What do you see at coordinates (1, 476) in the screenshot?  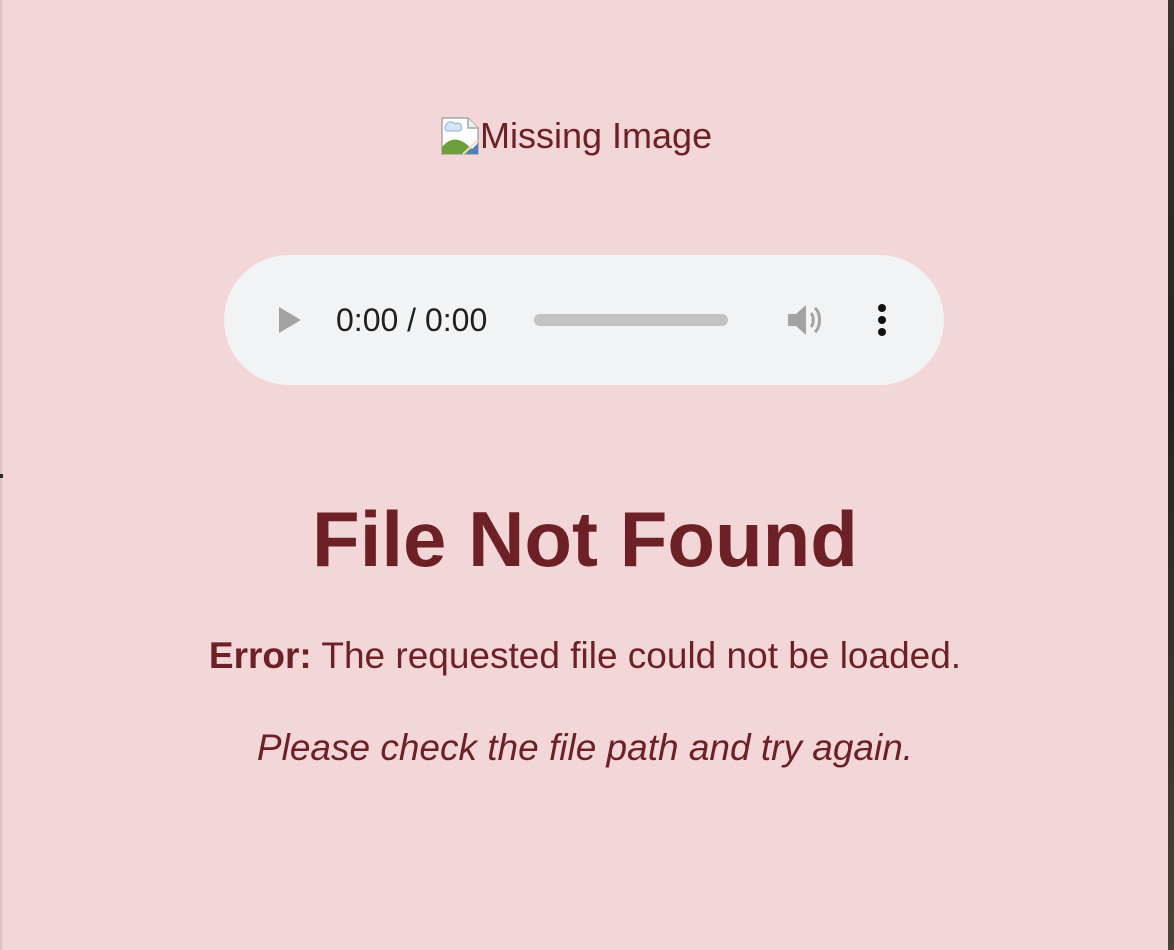 I see `cursor-mark` at bounding box center [1, 476].